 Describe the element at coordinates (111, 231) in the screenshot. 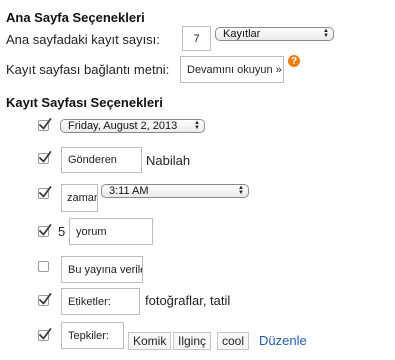

I see `comments-field-input: yorum` at that location.